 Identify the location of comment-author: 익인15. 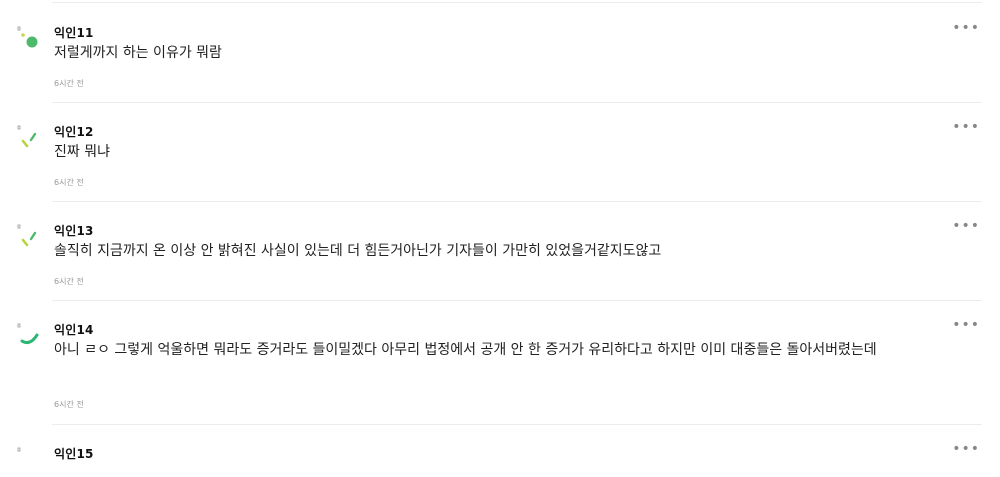
(74, 453).